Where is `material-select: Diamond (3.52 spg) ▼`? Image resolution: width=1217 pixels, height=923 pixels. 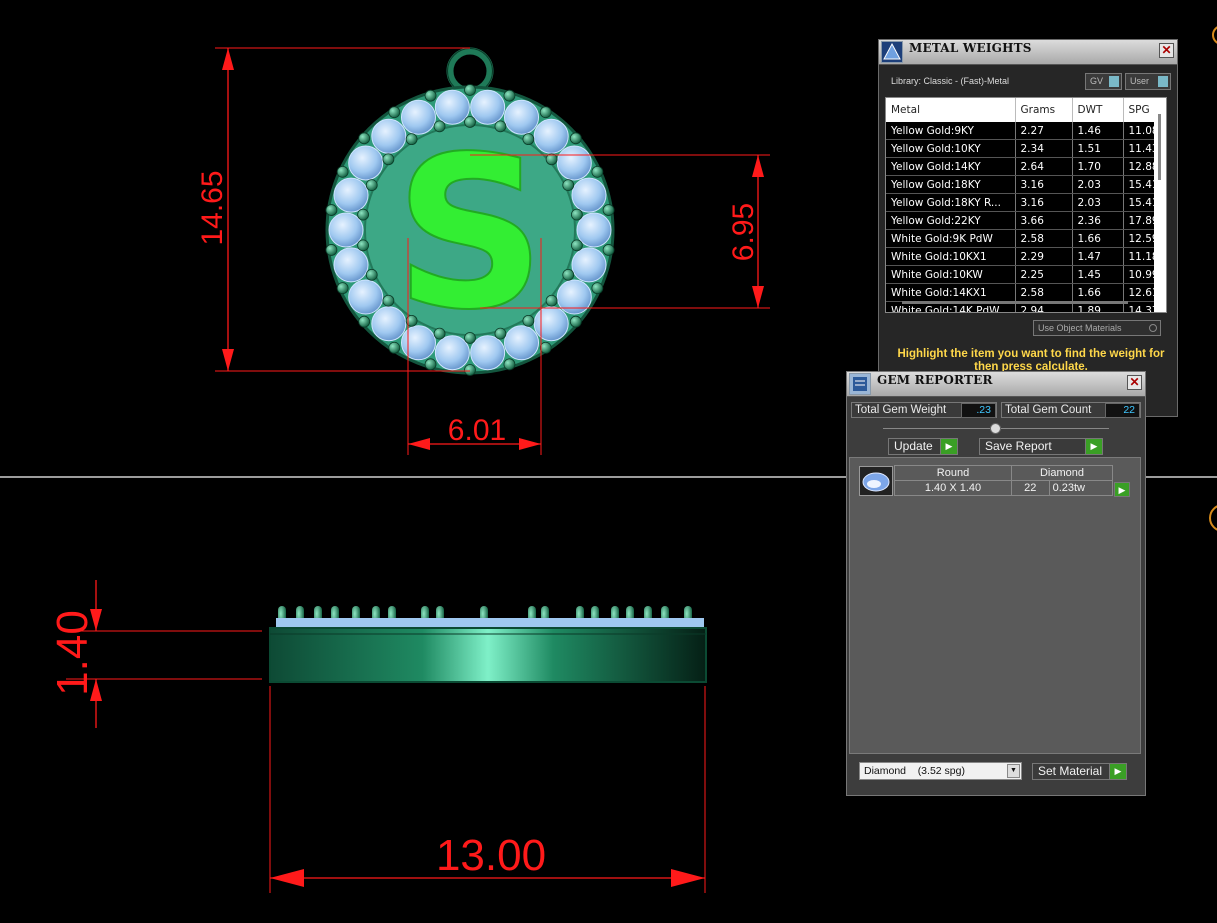 material-select: Diamond (3.52 spg) ▼ is located at coordinates (940, 771).